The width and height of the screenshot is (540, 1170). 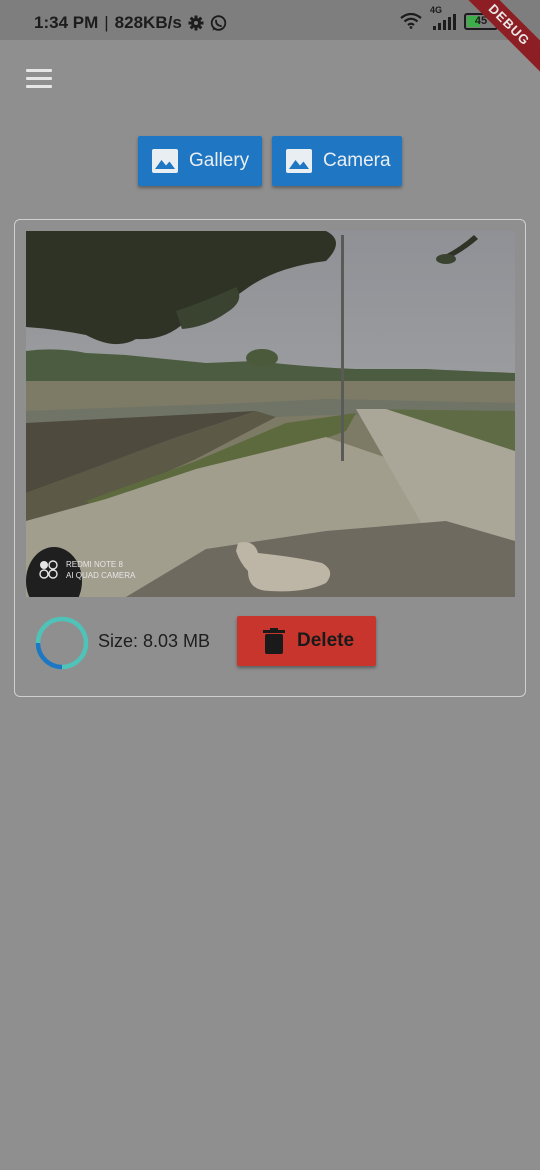 What do you see at coordinates (101, 575) in the screenshot?
I see `watermark-line2: AI QUAD CAMERA` at bounding box center [101, 575].